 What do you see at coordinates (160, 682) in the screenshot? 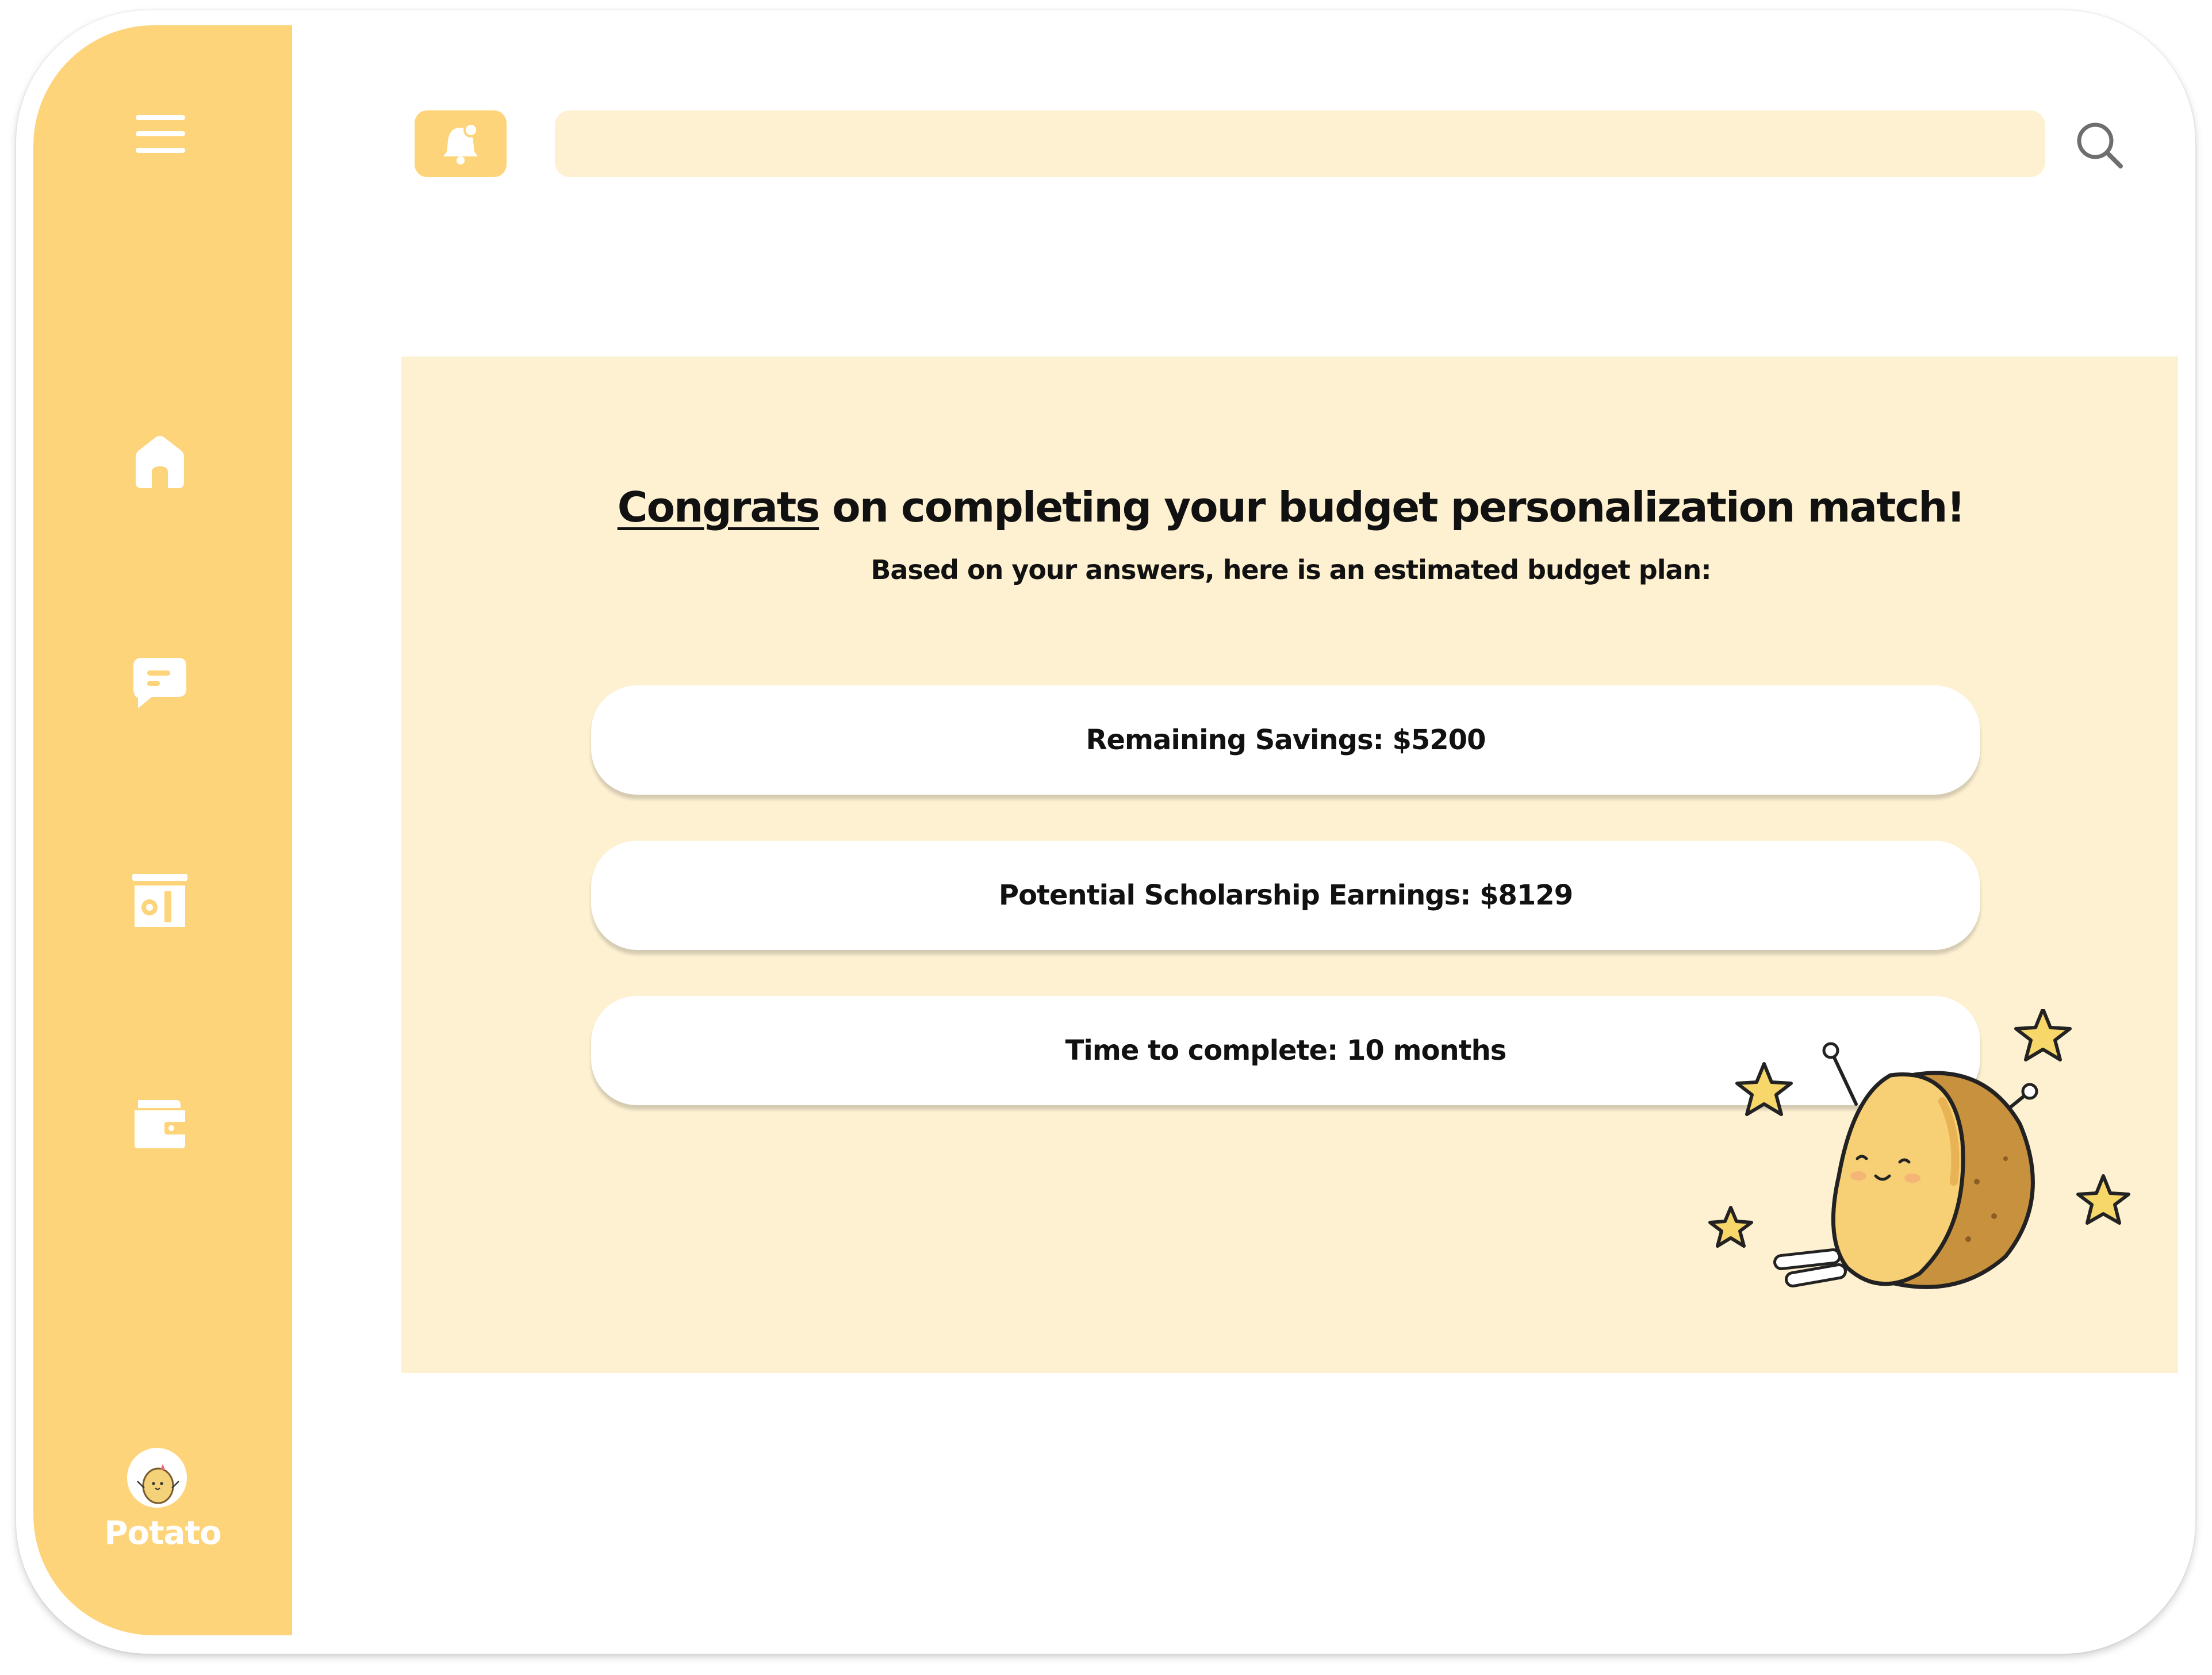
I see `chat-icon` at bounding box center [160, 682].